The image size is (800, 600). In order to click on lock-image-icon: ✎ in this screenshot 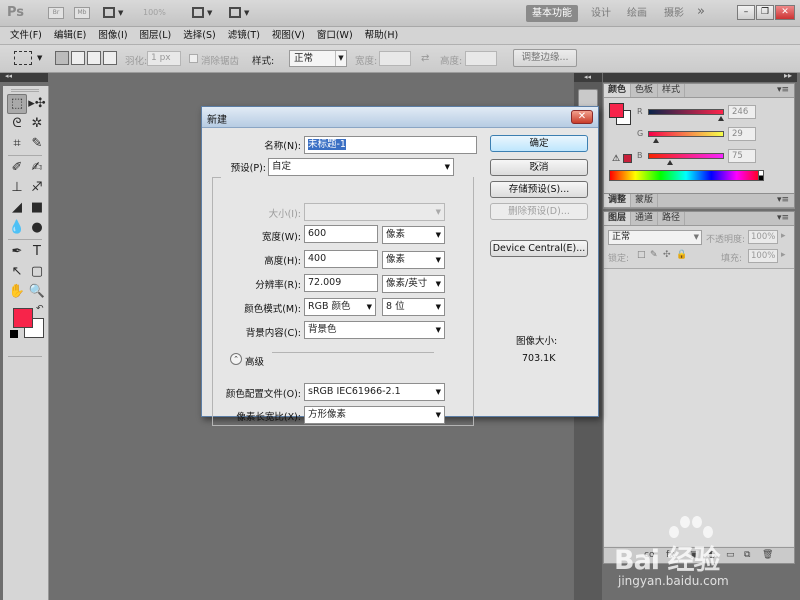, I will do `click(654, 255)`.